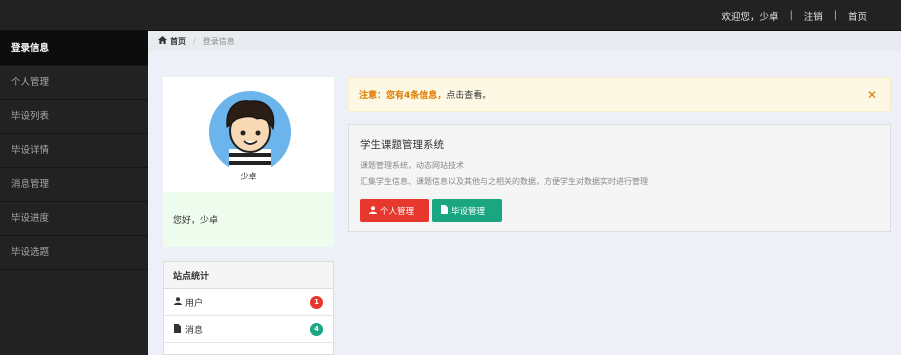 The height and width of the screenshot is (355, 901). Describe the element at coordinates (524, 41) in the screenshot. I see `breadcrumb: 首页 / 登录信息` at that location.